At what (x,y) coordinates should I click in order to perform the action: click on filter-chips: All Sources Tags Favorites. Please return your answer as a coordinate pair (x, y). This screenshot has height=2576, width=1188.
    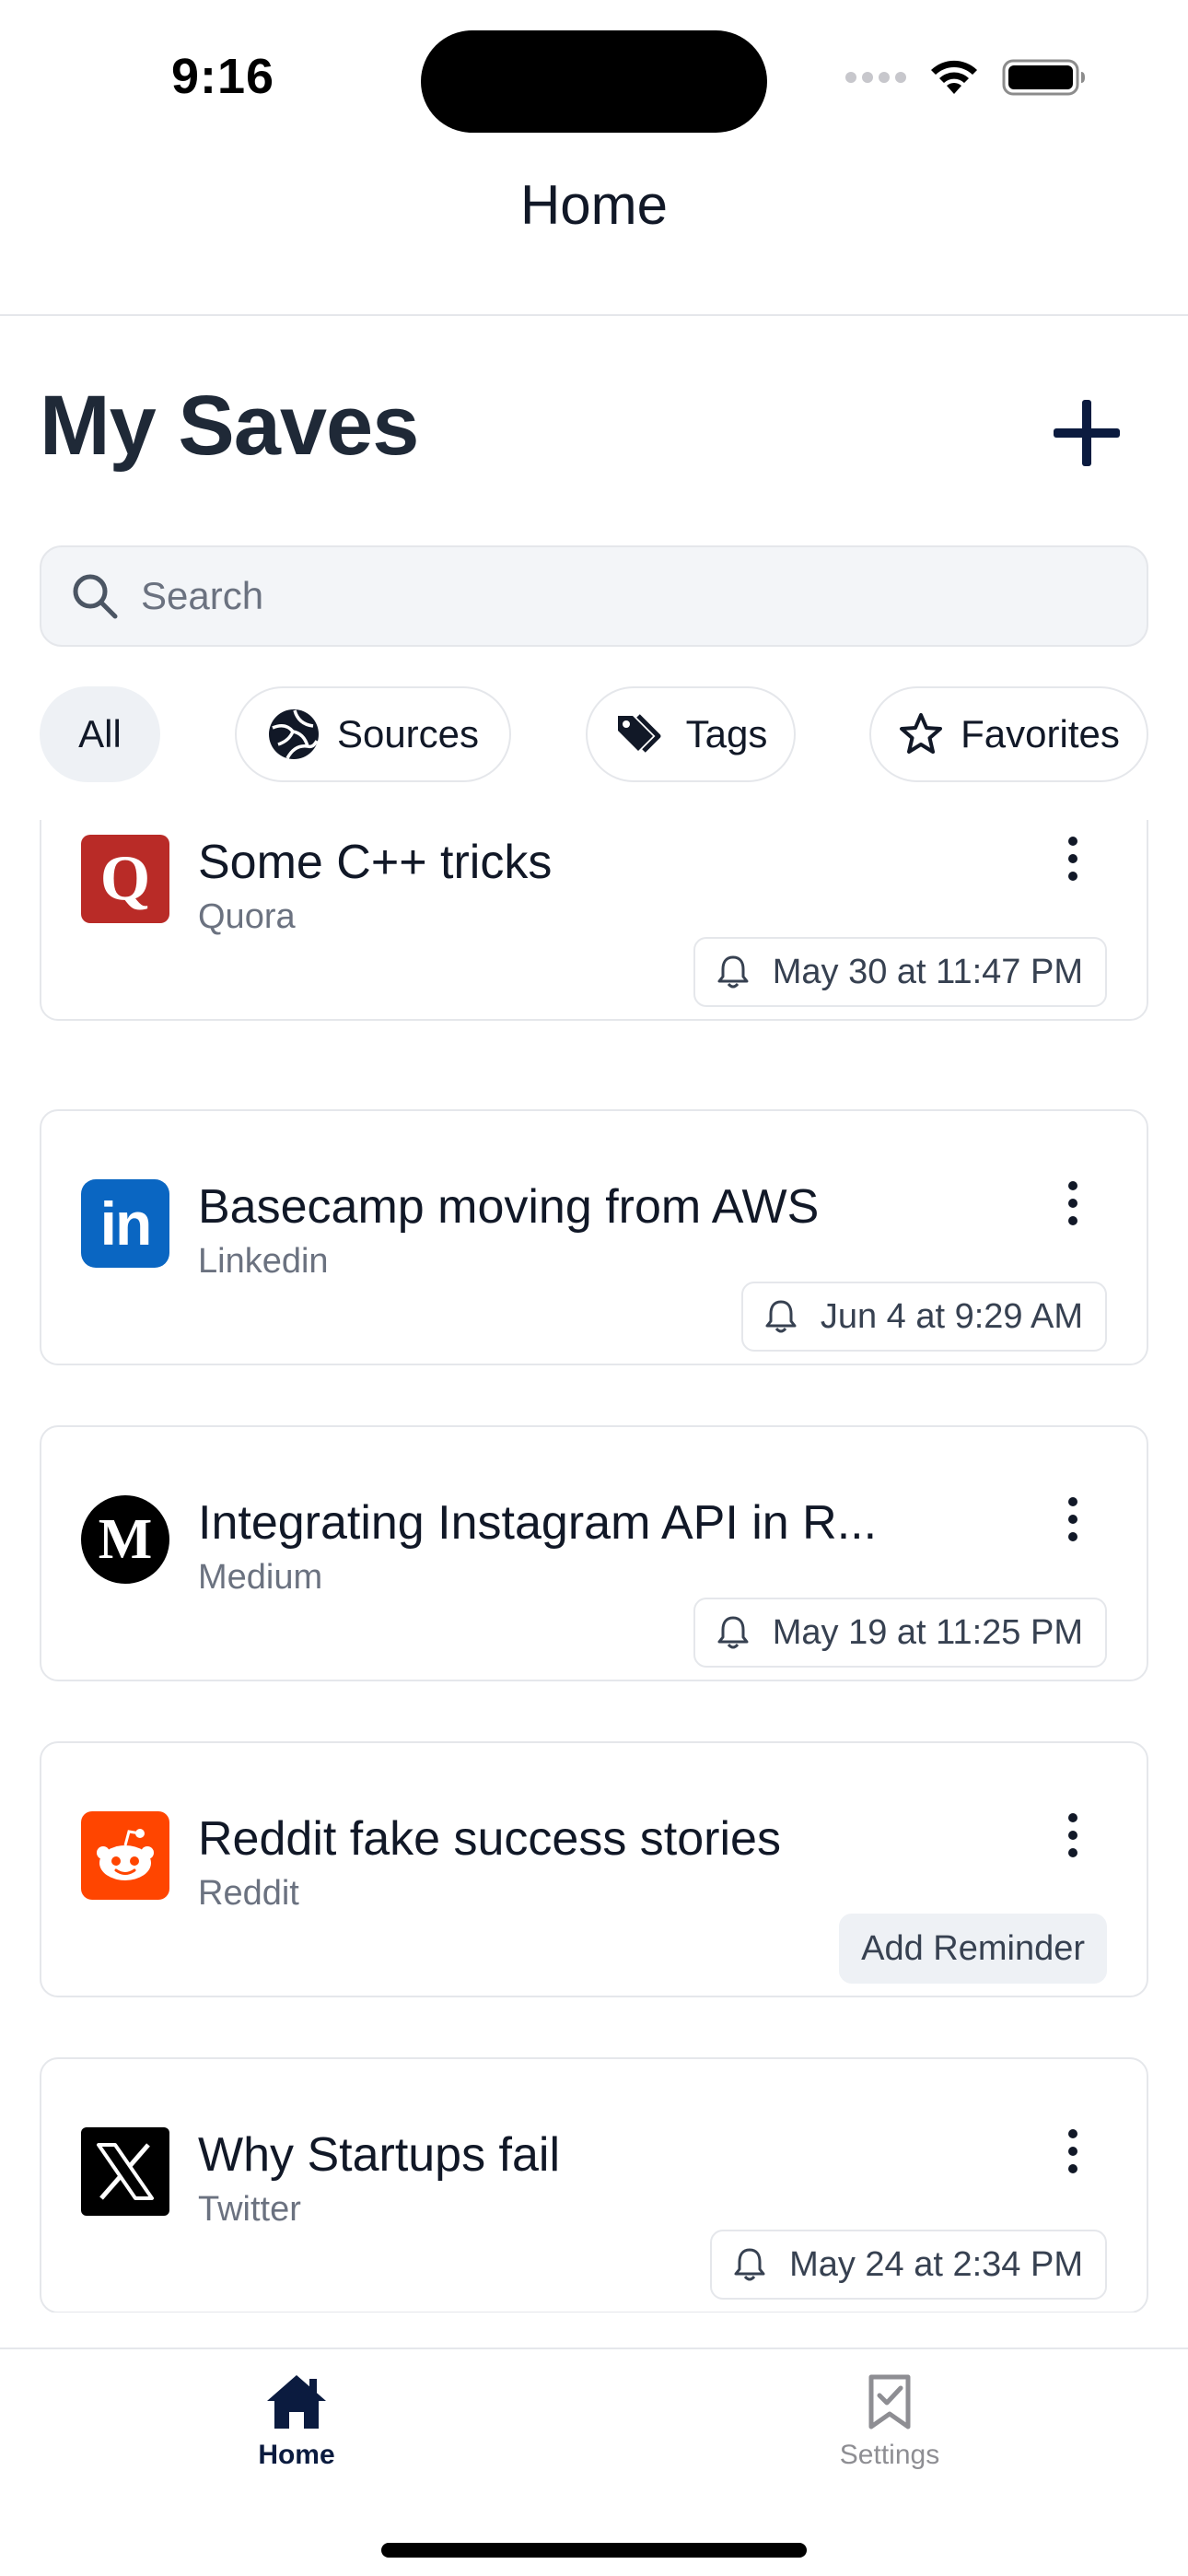
    Looking at the image, I should click on (594, 734).